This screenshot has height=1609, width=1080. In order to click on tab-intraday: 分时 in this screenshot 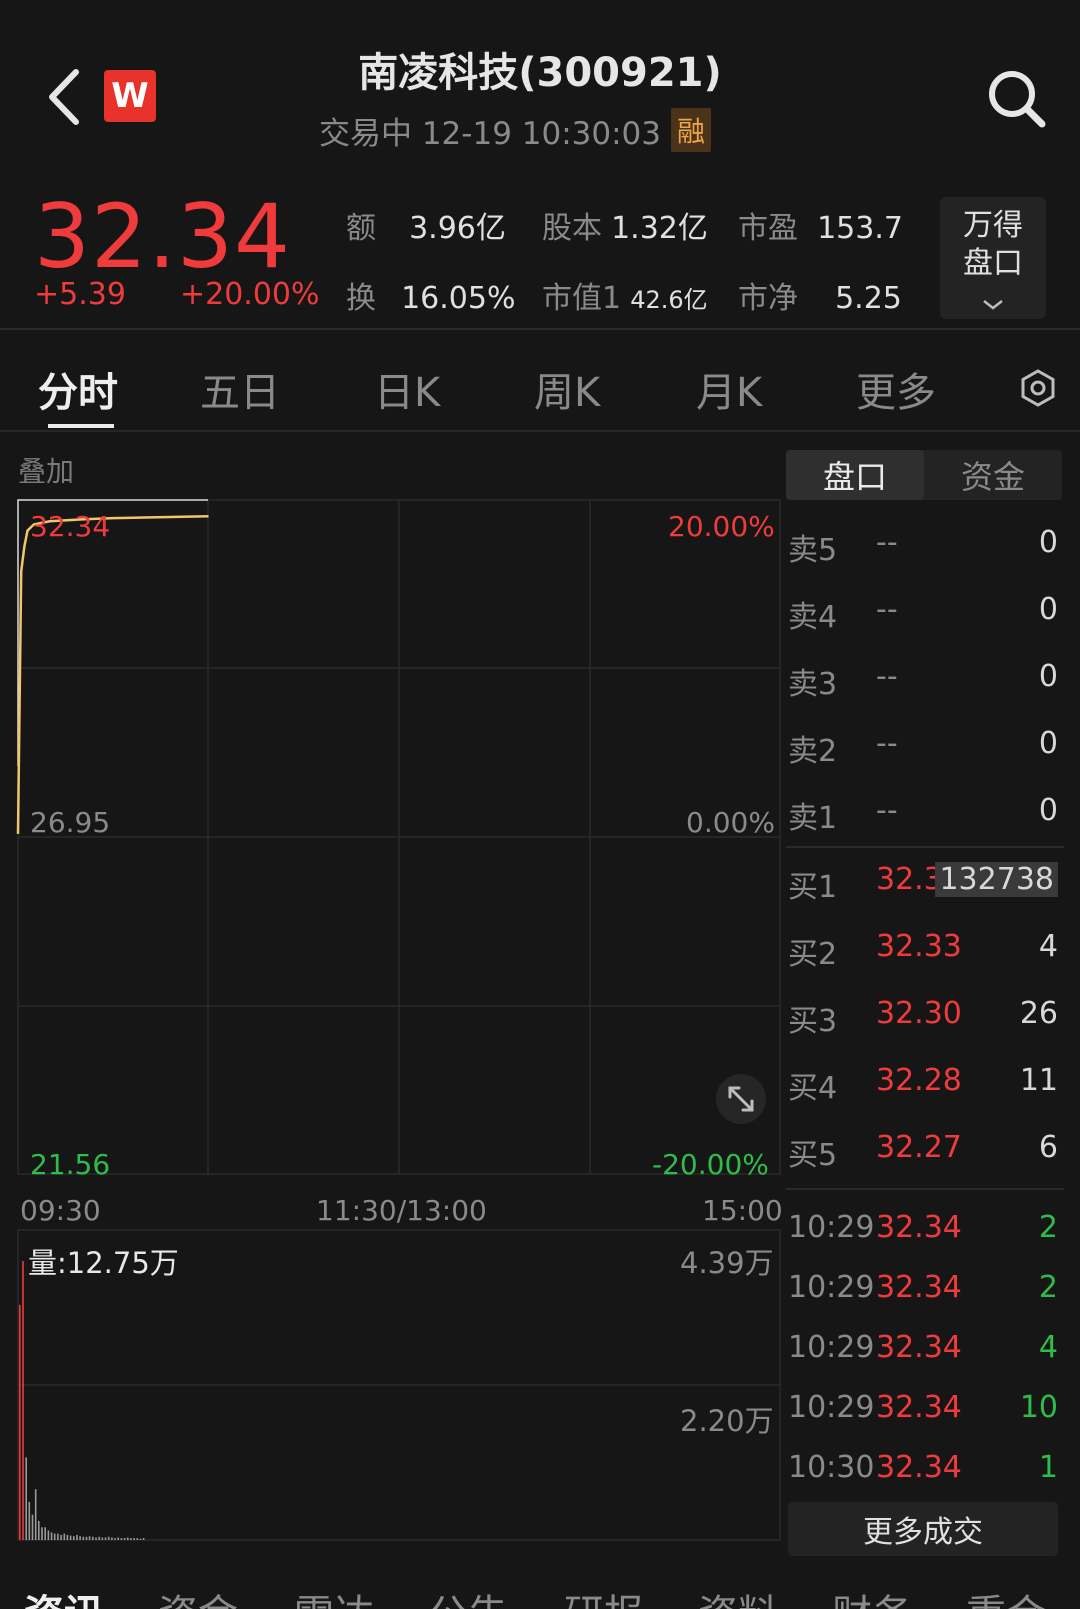, I will do `click(78, 389)`.